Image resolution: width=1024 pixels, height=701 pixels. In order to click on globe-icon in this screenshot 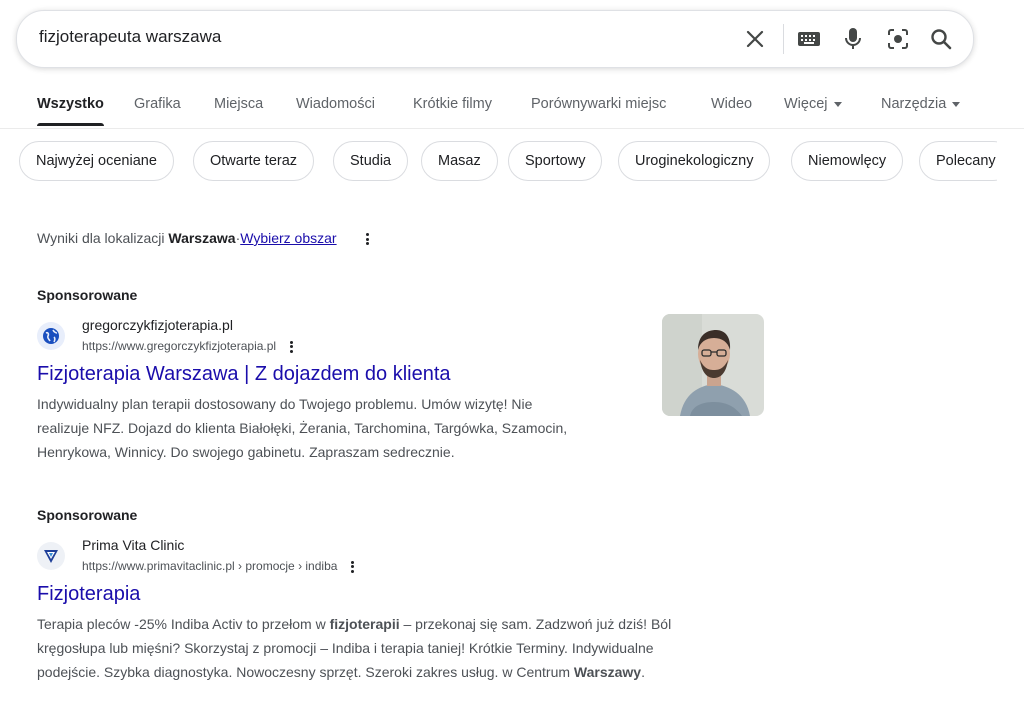, I will do `click(51, 336)`.